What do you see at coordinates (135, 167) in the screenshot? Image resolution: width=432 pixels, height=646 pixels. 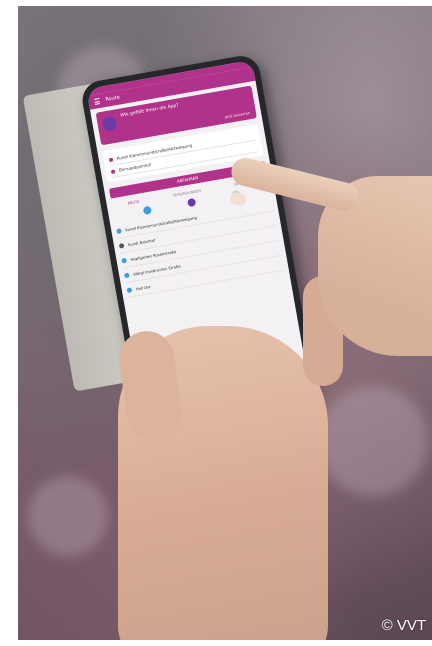 I see `route-to: Bhnsiedbahnhof` at bounding box center [135, 167].